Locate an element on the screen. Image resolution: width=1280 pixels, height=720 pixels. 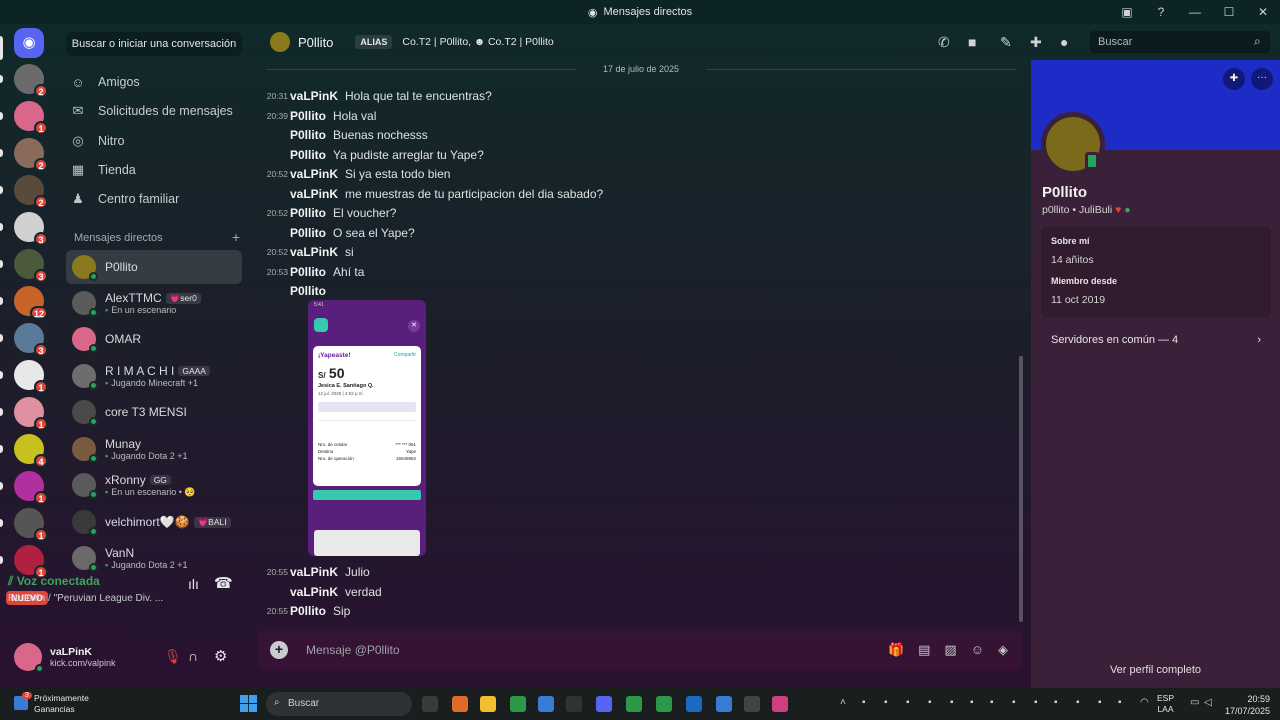
clock: 20:59 17/07/2025 is located at coordinates (1247, 705).